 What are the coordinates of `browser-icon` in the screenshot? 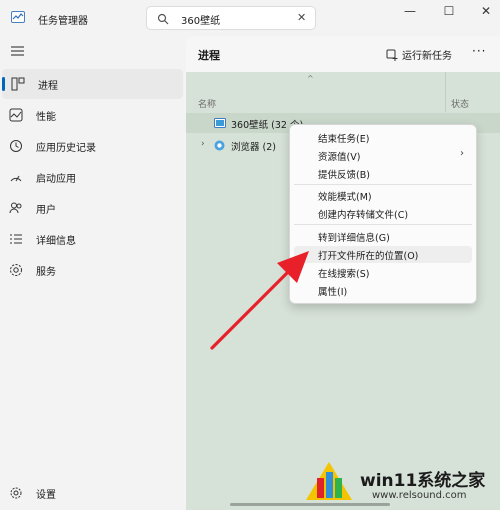 It's located at (219, 145).